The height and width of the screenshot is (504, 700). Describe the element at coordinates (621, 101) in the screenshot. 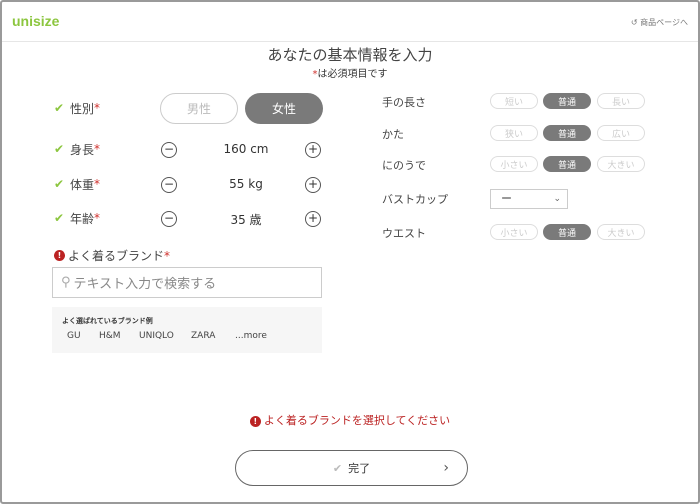

I see `arm-length-long: 長い` at that location.